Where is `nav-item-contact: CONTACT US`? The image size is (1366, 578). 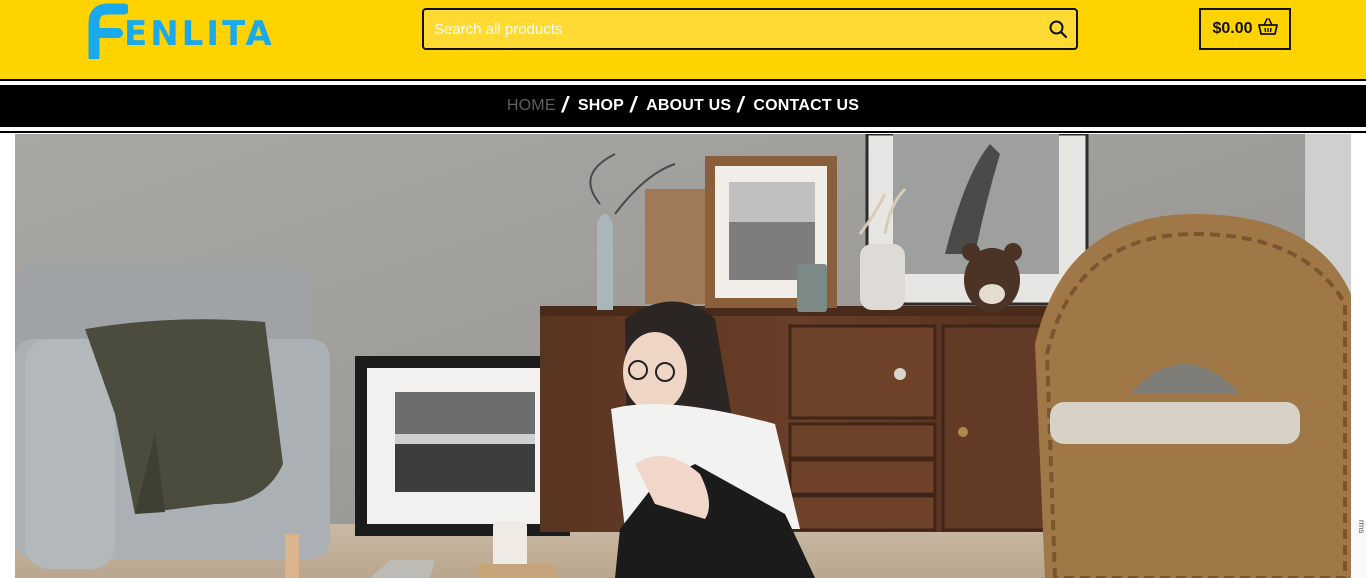 nav-item-contact: CONTACT US is located at coordinates (806, 106).